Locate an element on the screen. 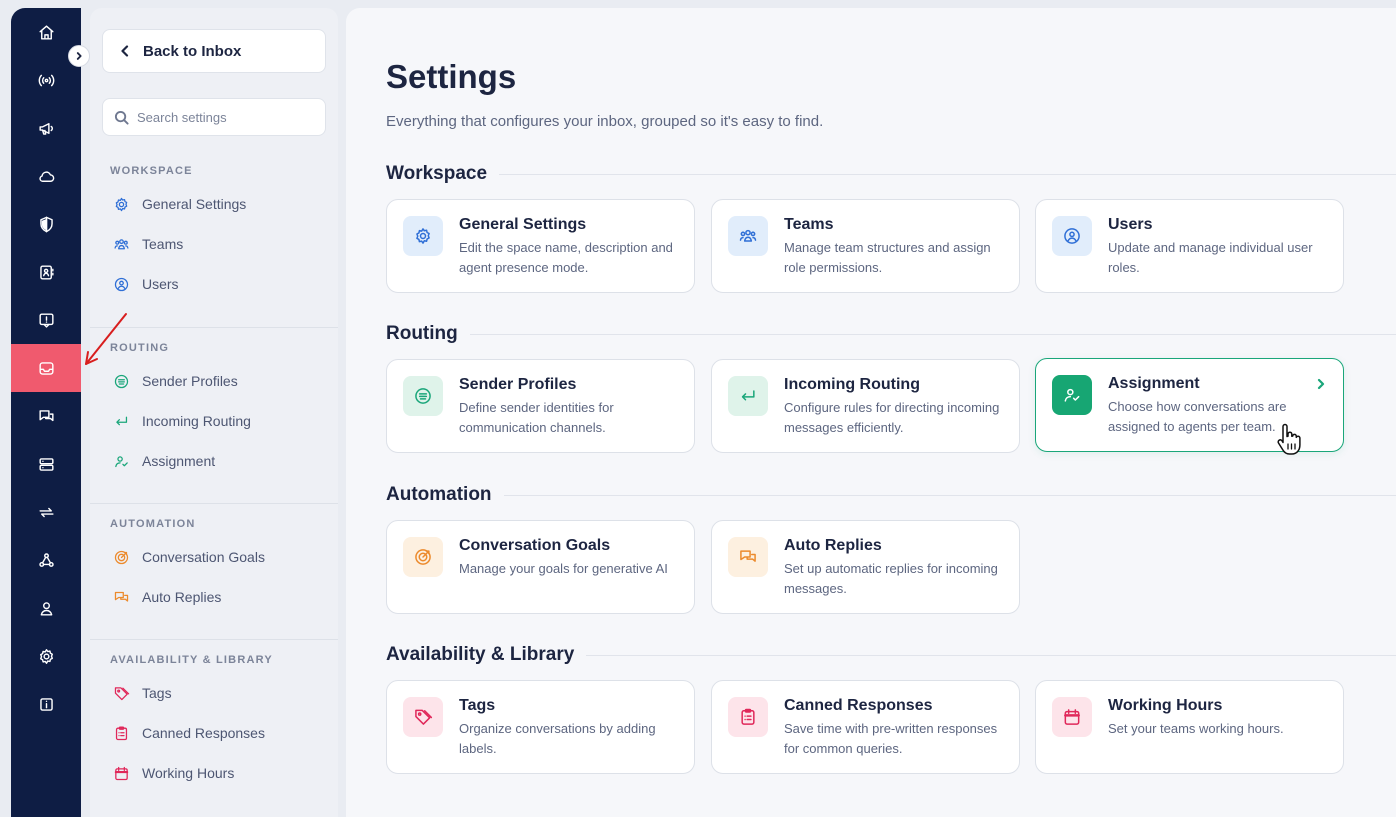 Image resolution: width=1396 pixels, height=817 pixels. icon-rail is located at coordinates (46, 412).